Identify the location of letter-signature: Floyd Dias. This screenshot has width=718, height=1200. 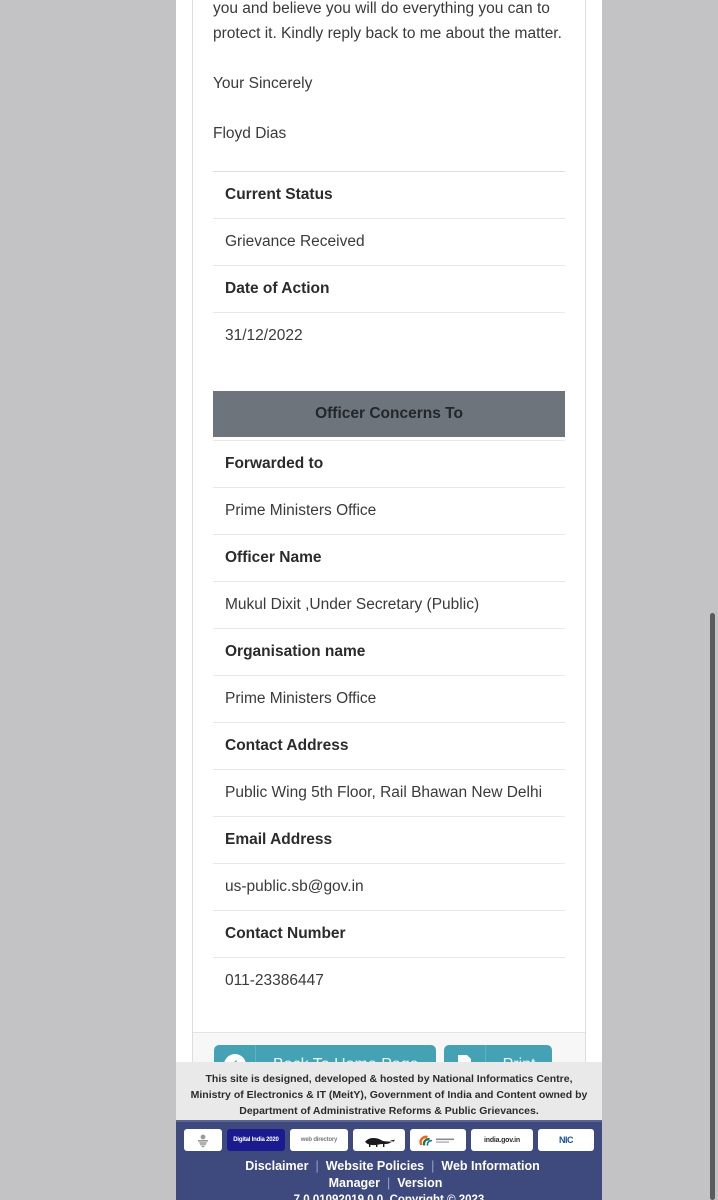
(250, 133).